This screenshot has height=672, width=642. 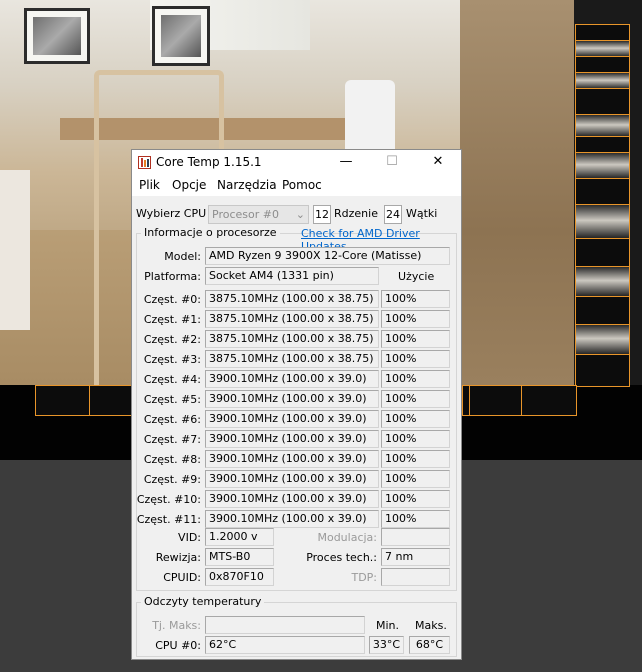 What do you see at coordinates (149, 185) in the screenshot?
I see `menu-plik: Plik` at bounding box center [149, 185].